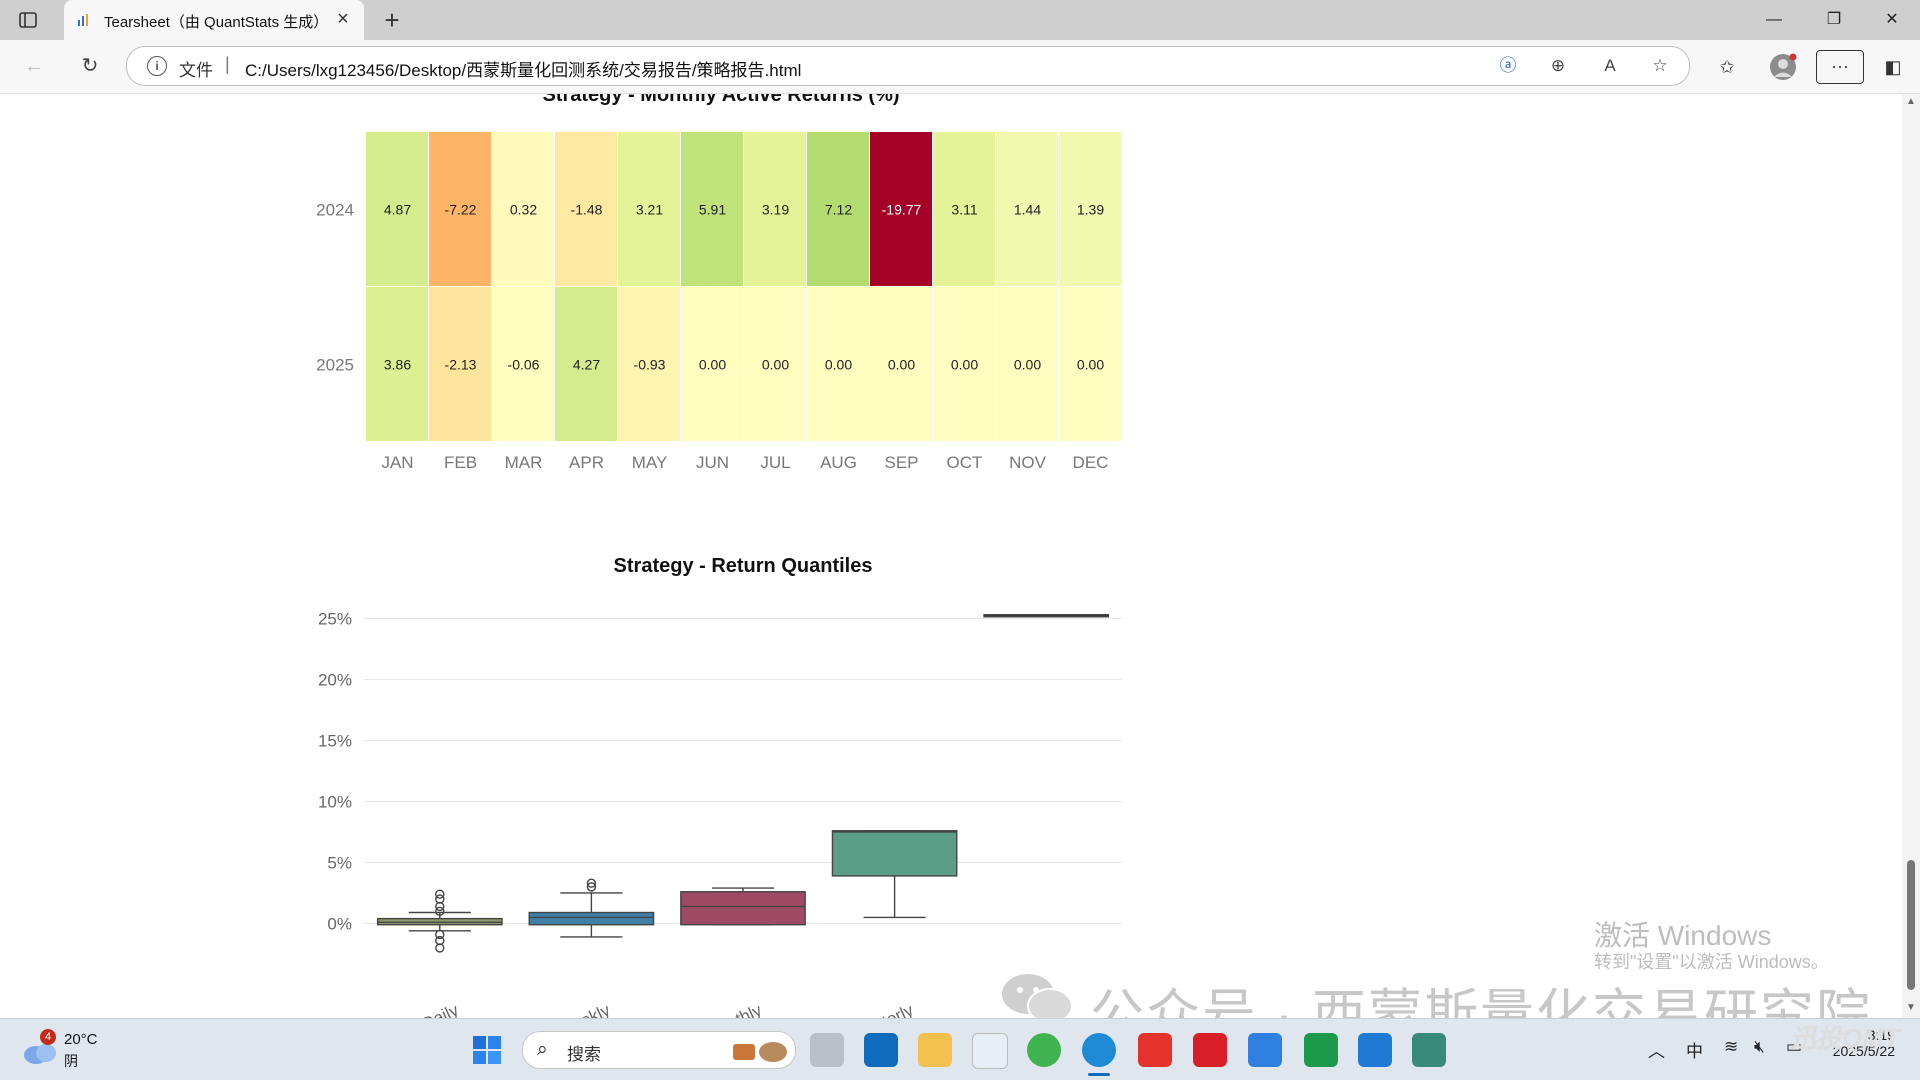 The image size is (1920, 1080). What do you see at coordinates (584, 1009) in the screenshot?
I see `x-category-label: Weekly` at bounding box center [584, 1009].